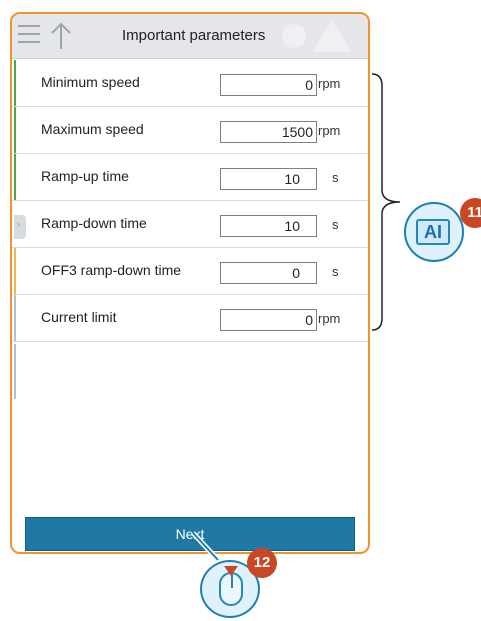 The width and height of the screenshot is (481, 621). What do you see at coordinates (268, 85) in the screenshot?
I see `minimum-speed-field: 0` at bounding box center [268, 85].